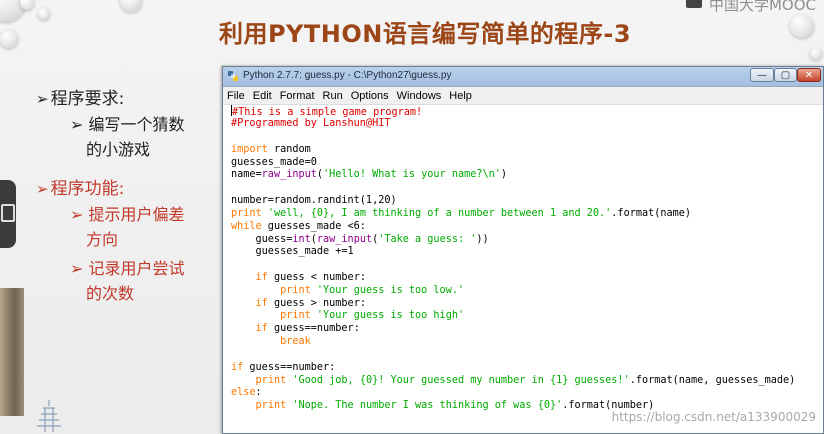 This screenshot has height=434, width=824. Describe the element at coordinates (271, 342) in the screenshot. I see `code-line: break` at that location.